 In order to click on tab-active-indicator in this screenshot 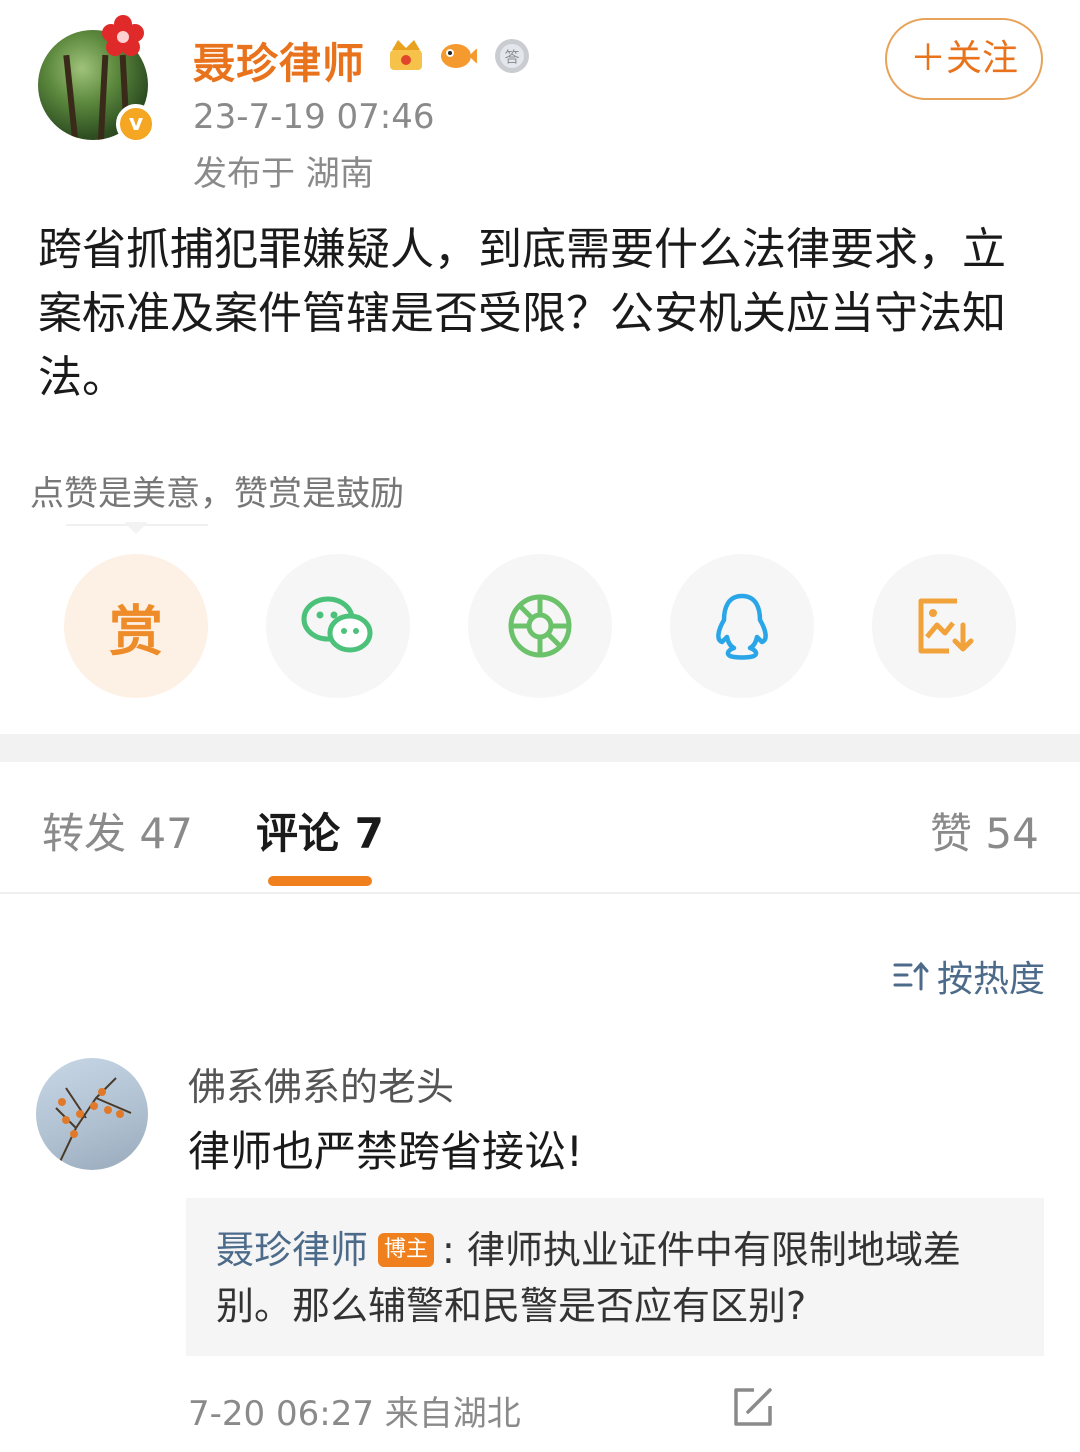, I will do `click(320, 881)`.